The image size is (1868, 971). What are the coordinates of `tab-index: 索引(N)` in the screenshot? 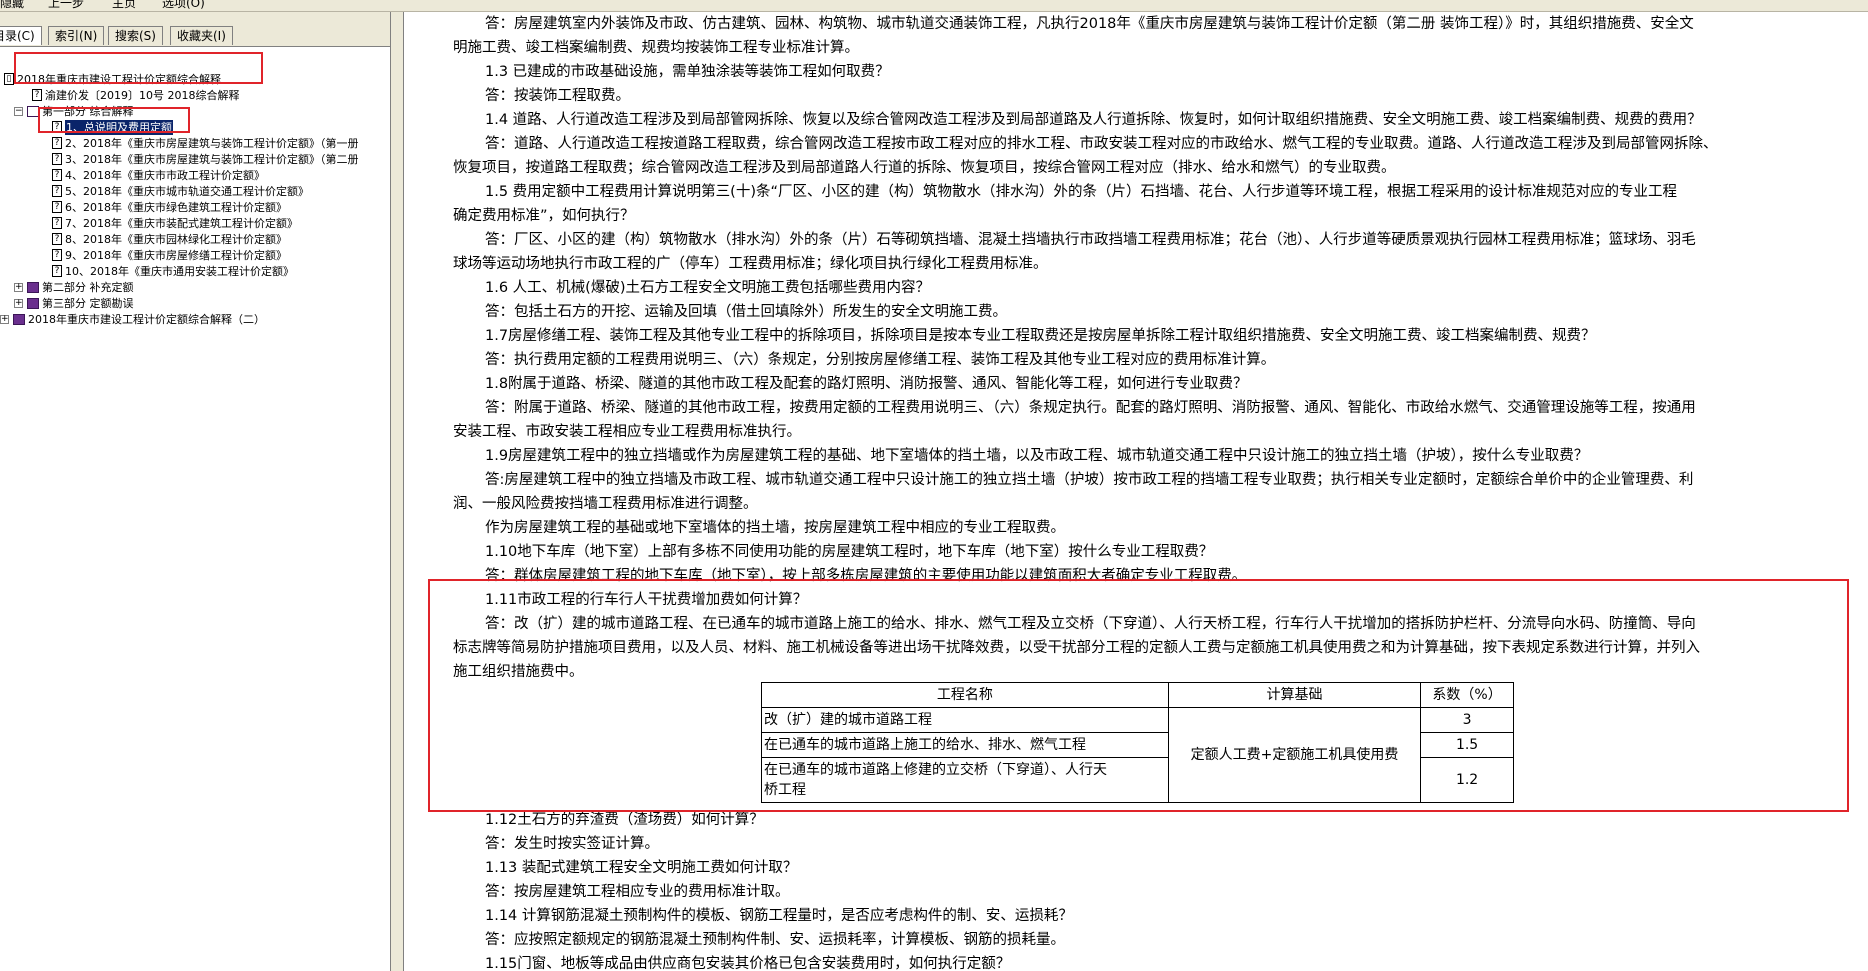 It's located at (76, 35).